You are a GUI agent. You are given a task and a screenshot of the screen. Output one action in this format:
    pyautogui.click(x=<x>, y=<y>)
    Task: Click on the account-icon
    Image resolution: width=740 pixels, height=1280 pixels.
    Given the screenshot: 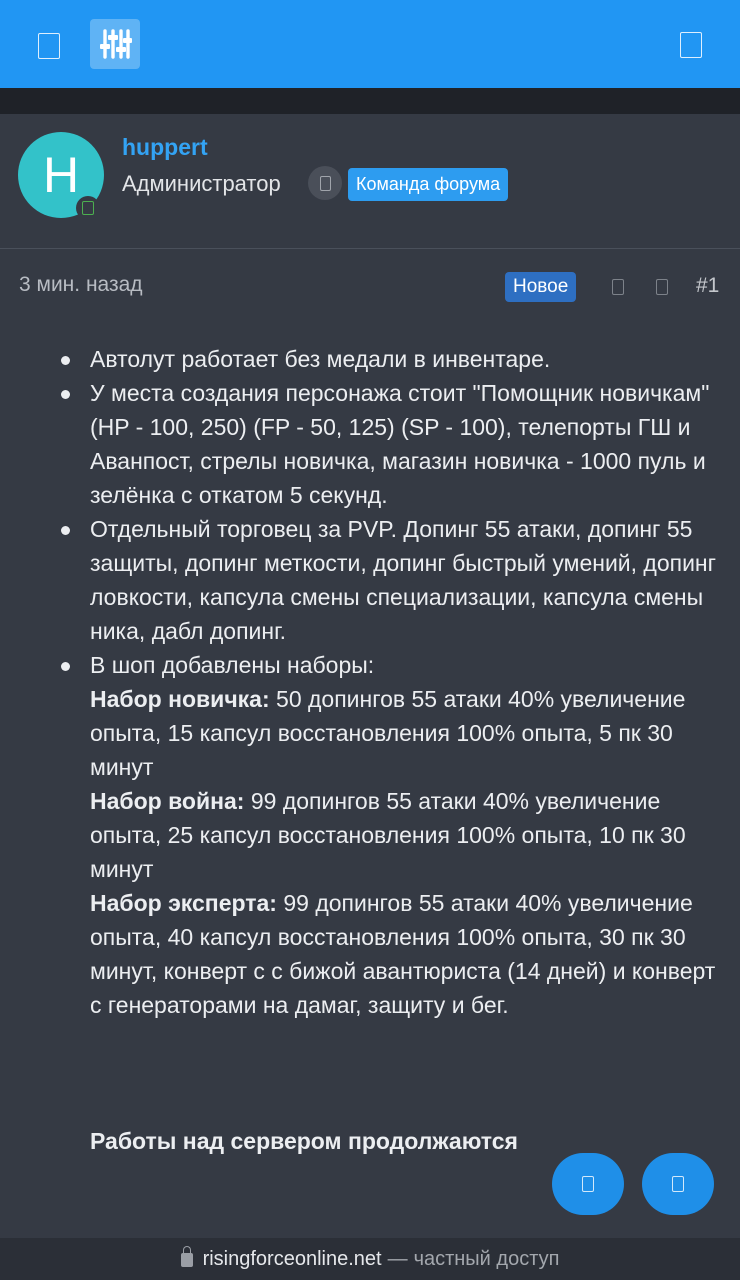 What is the action you would take?
    pyautogui.click(x=691, y=45)
    